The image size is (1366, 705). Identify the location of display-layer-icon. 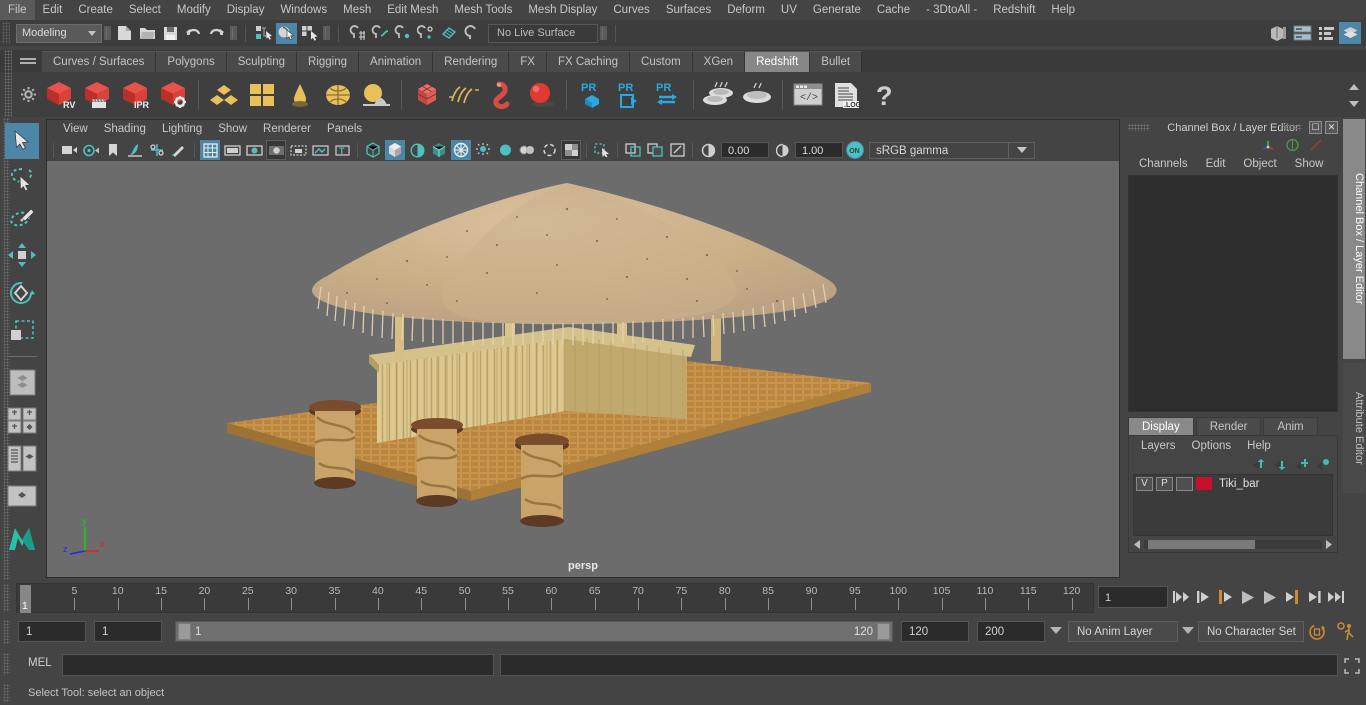
(655, 150).